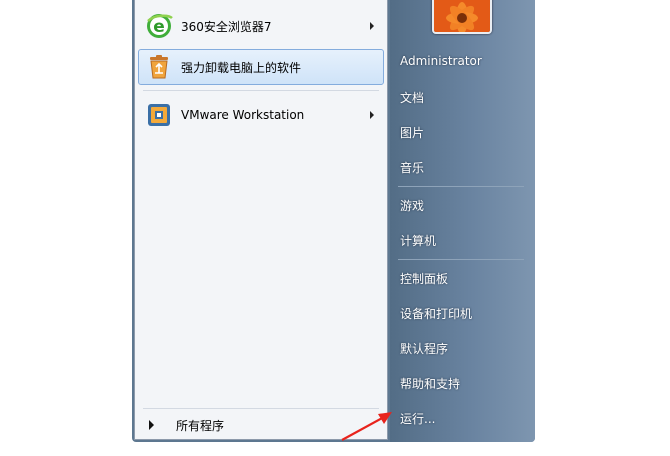  I want to click on red-arrow-annotation, so click(366, 426).